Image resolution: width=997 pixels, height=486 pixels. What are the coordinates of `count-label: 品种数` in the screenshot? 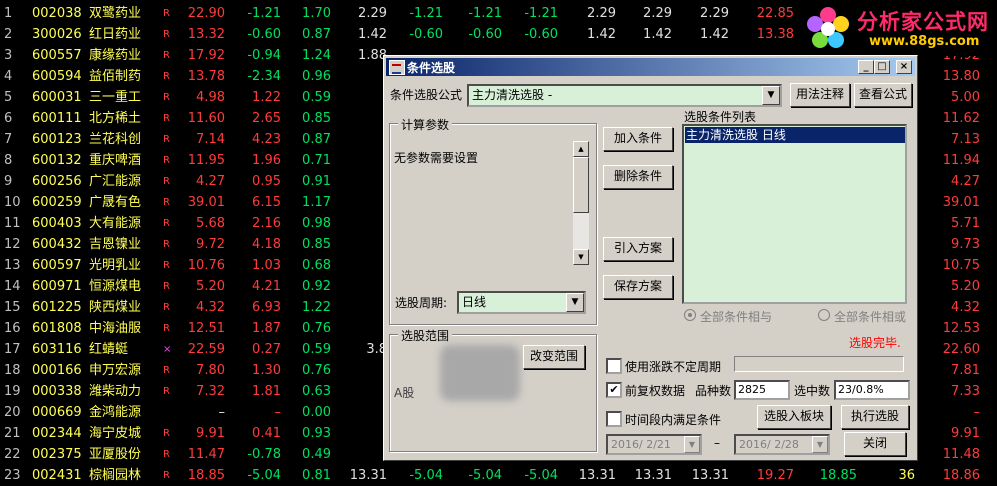 It's located at (713, 391).